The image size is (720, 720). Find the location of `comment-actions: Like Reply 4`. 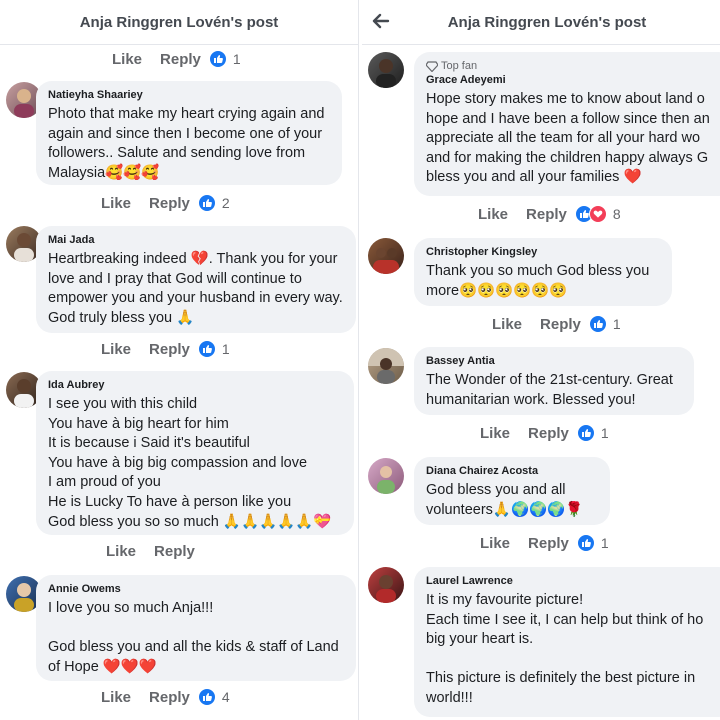

comment-actions: Like Reply 4 is located at coordinates (165, 697).